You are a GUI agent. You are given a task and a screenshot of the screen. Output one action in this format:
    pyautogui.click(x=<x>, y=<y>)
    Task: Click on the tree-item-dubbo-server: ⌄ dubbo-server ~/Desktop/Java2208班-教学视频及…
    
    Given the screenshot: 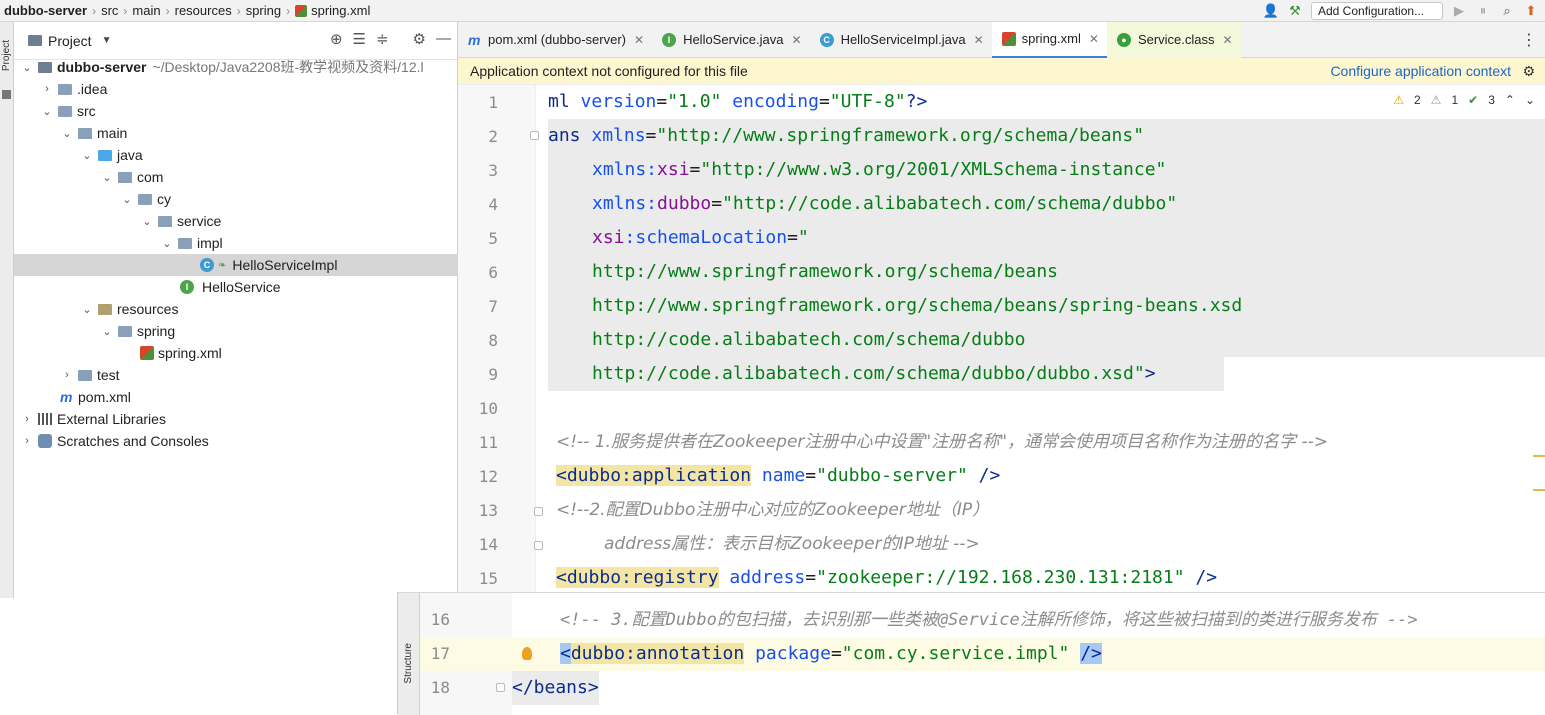 What is the action you would take?
    pyautogui.click(x=236, y=67)
    